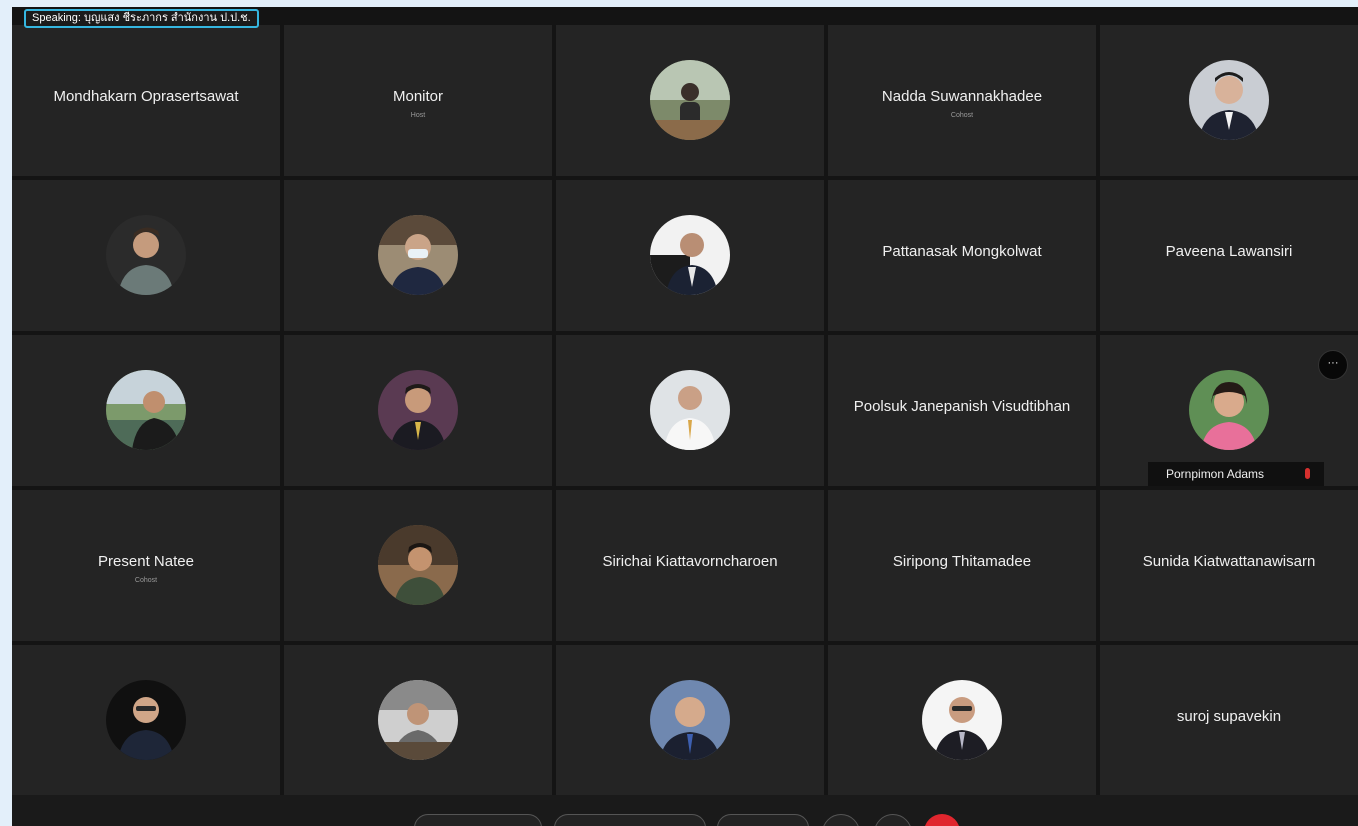 The height and width of the screenshot is (826, 1358). Describe the element at coordinates (418, 115) in the screenshot. I see `participant-role: Host` at that location.